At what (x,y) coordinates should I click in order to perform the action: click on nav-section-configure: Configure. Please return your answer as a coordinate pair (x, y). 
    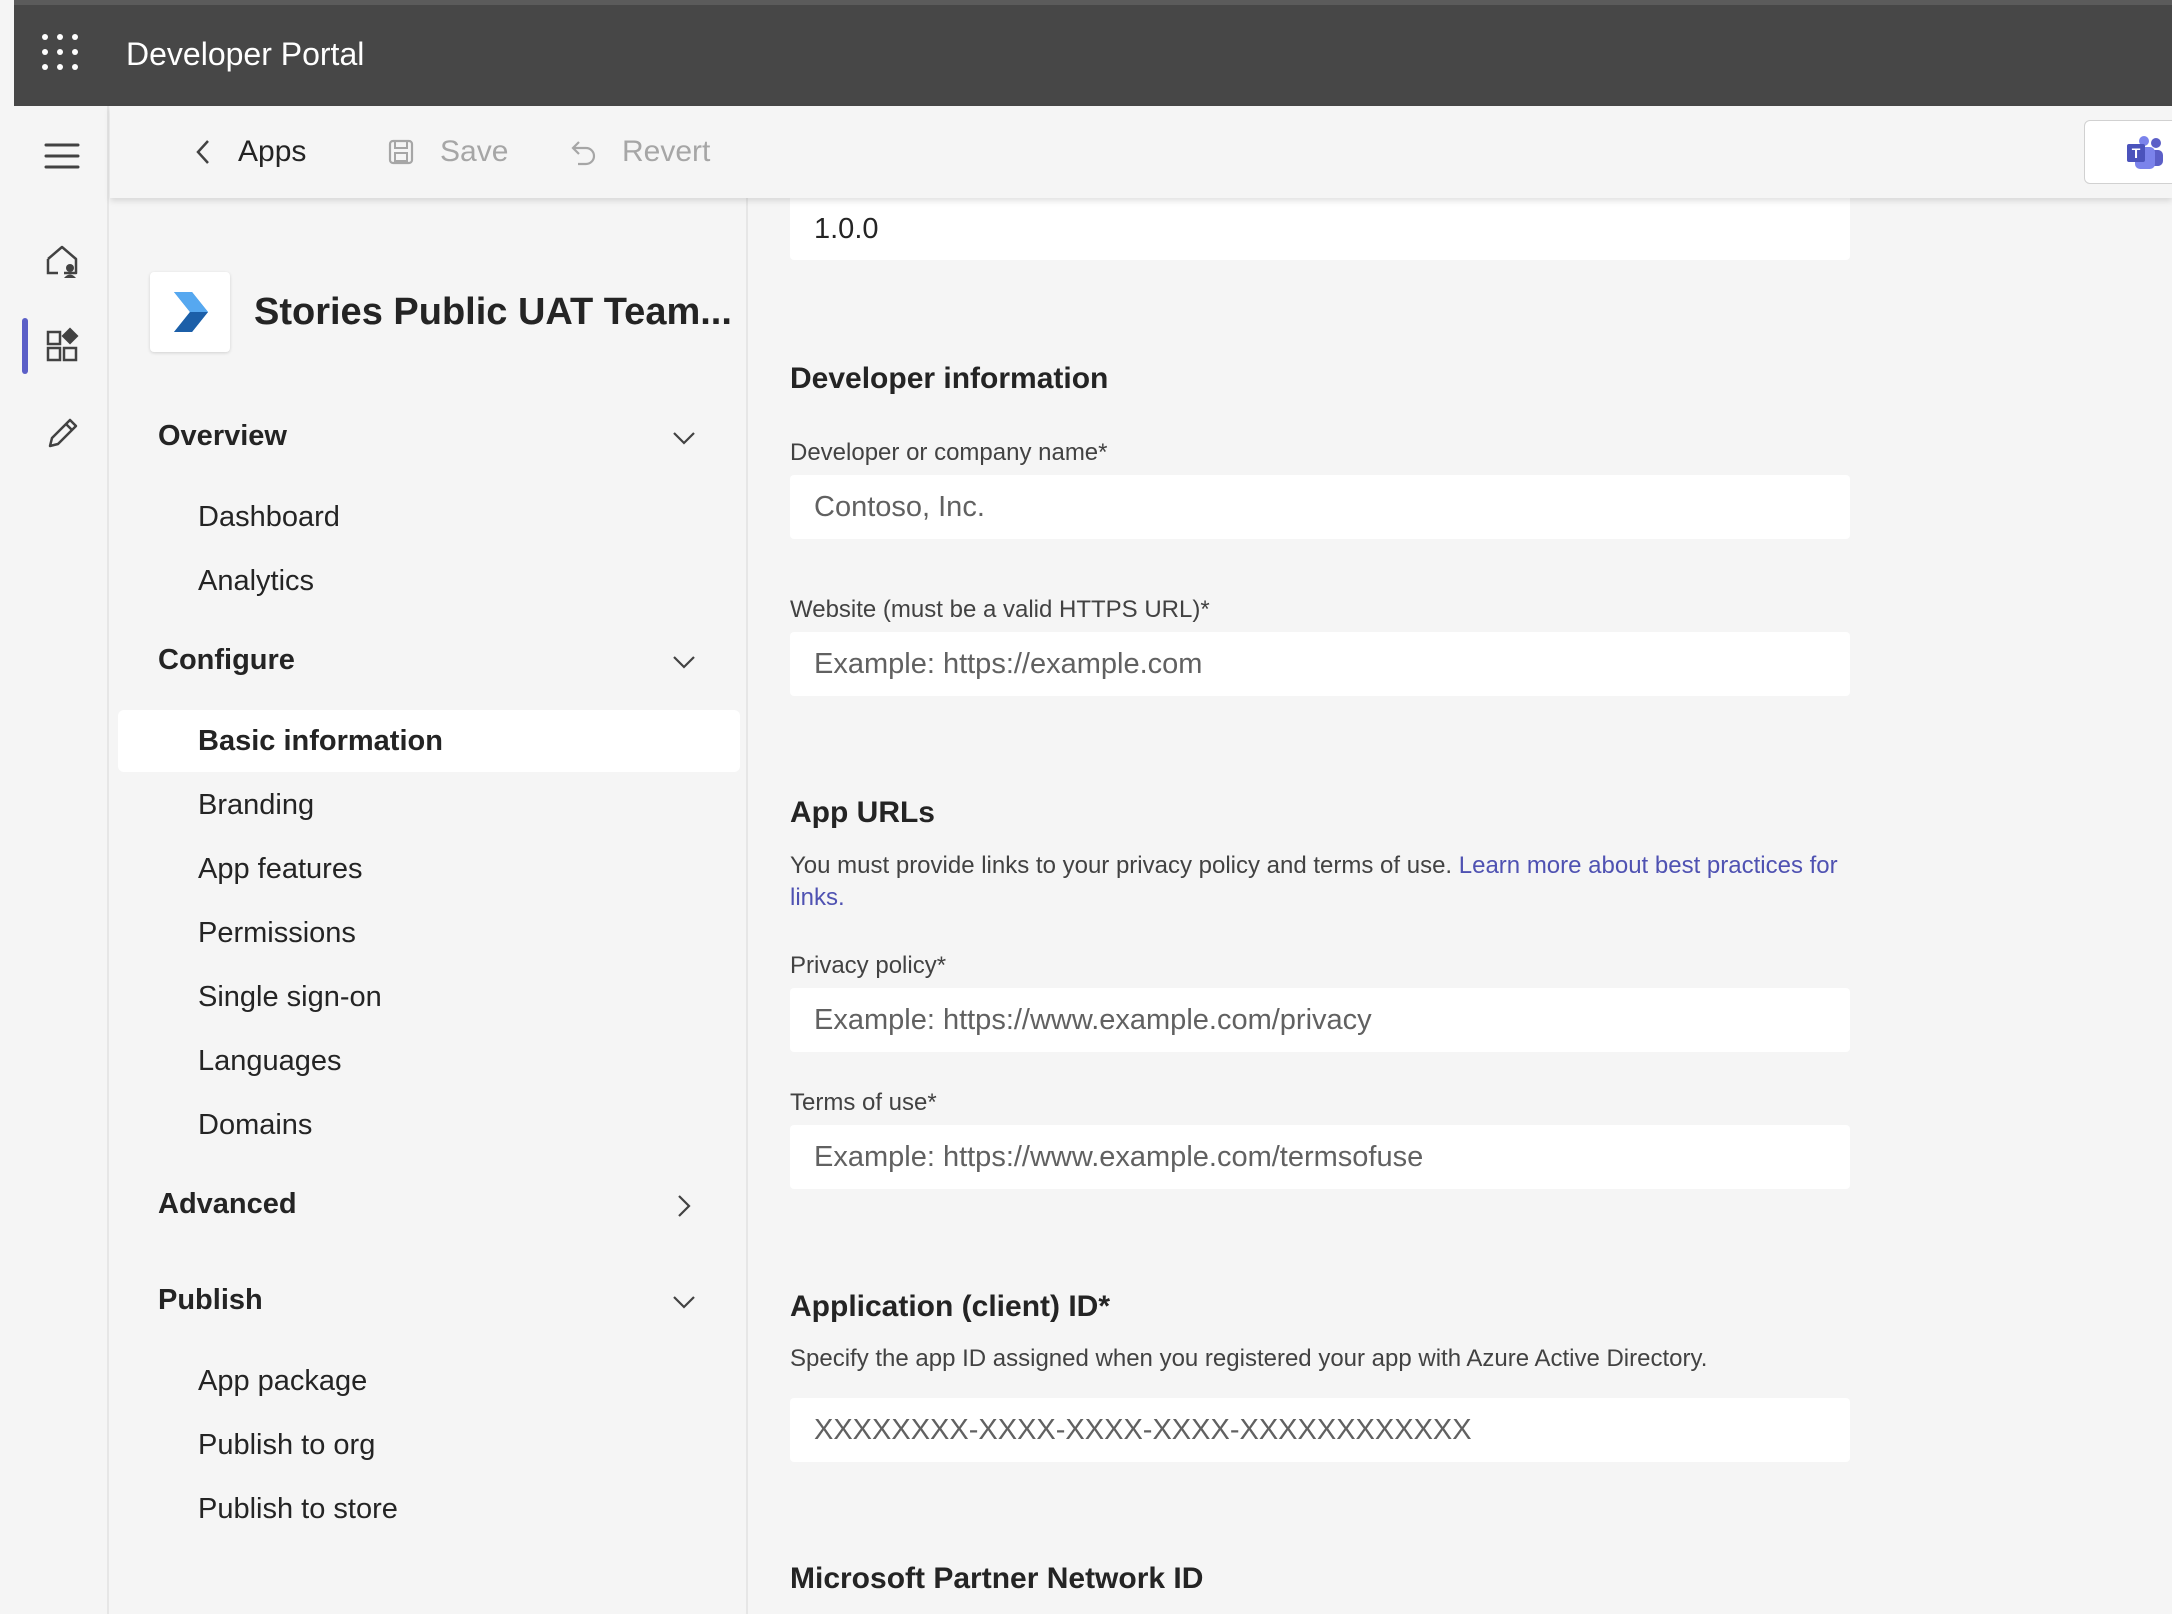
    Looking at the image, I should click on (428, 664).